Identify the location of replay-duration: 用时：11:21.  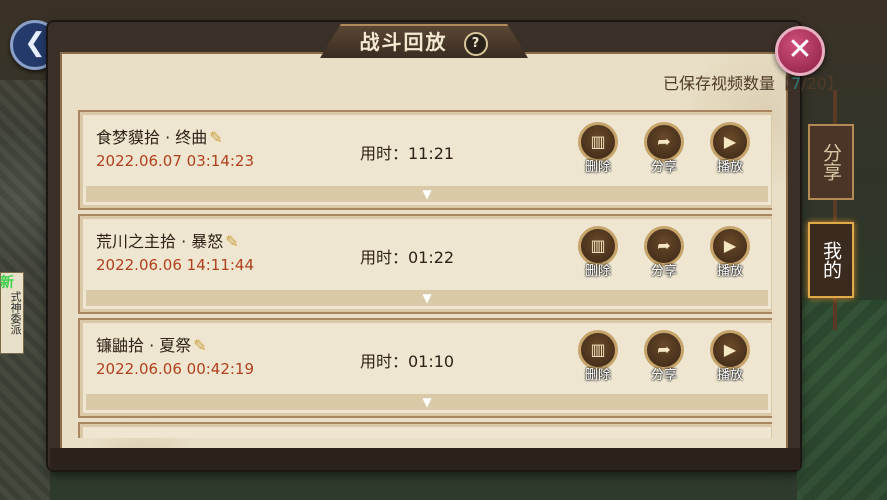
(407, 153).